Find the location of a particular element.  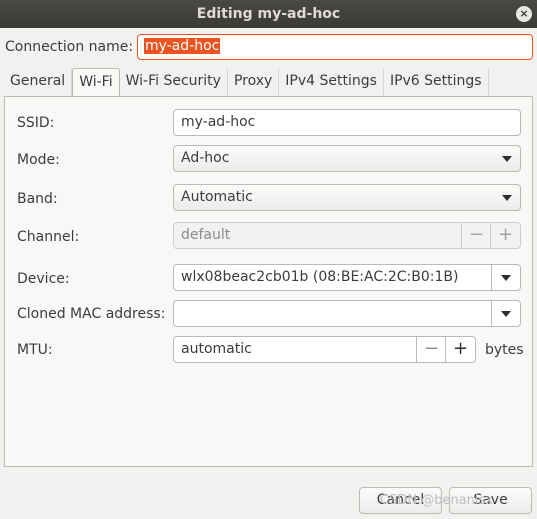

window-title: Editing my-ad-hoc is located at coordinates (268, 14).